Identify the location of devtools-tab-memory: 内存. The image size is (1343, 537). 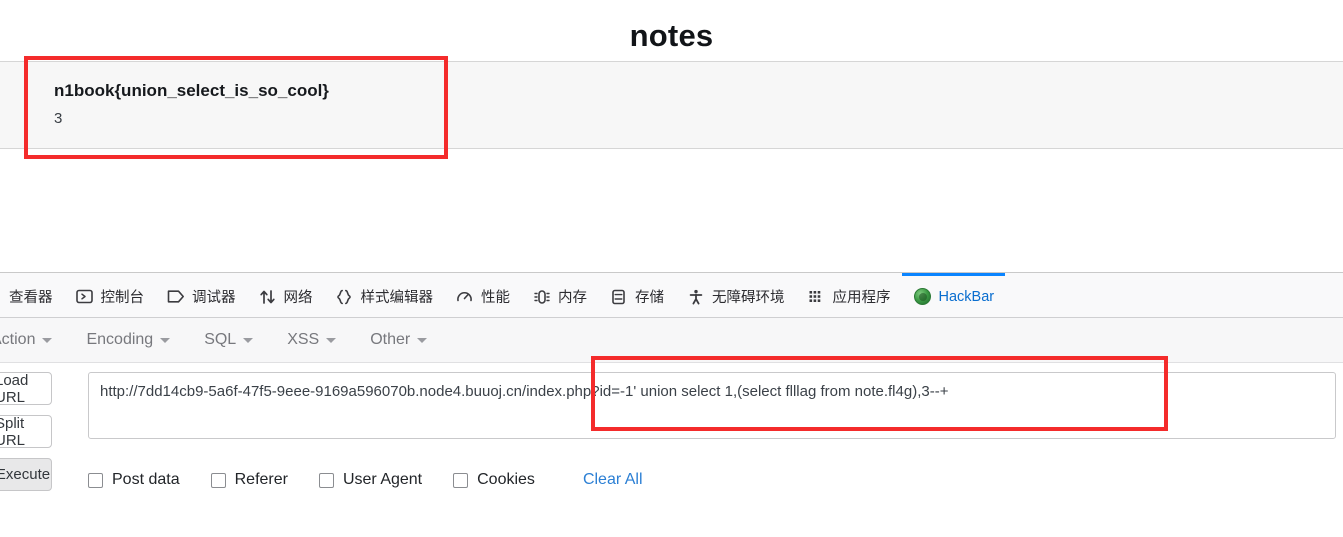
(559, 295).